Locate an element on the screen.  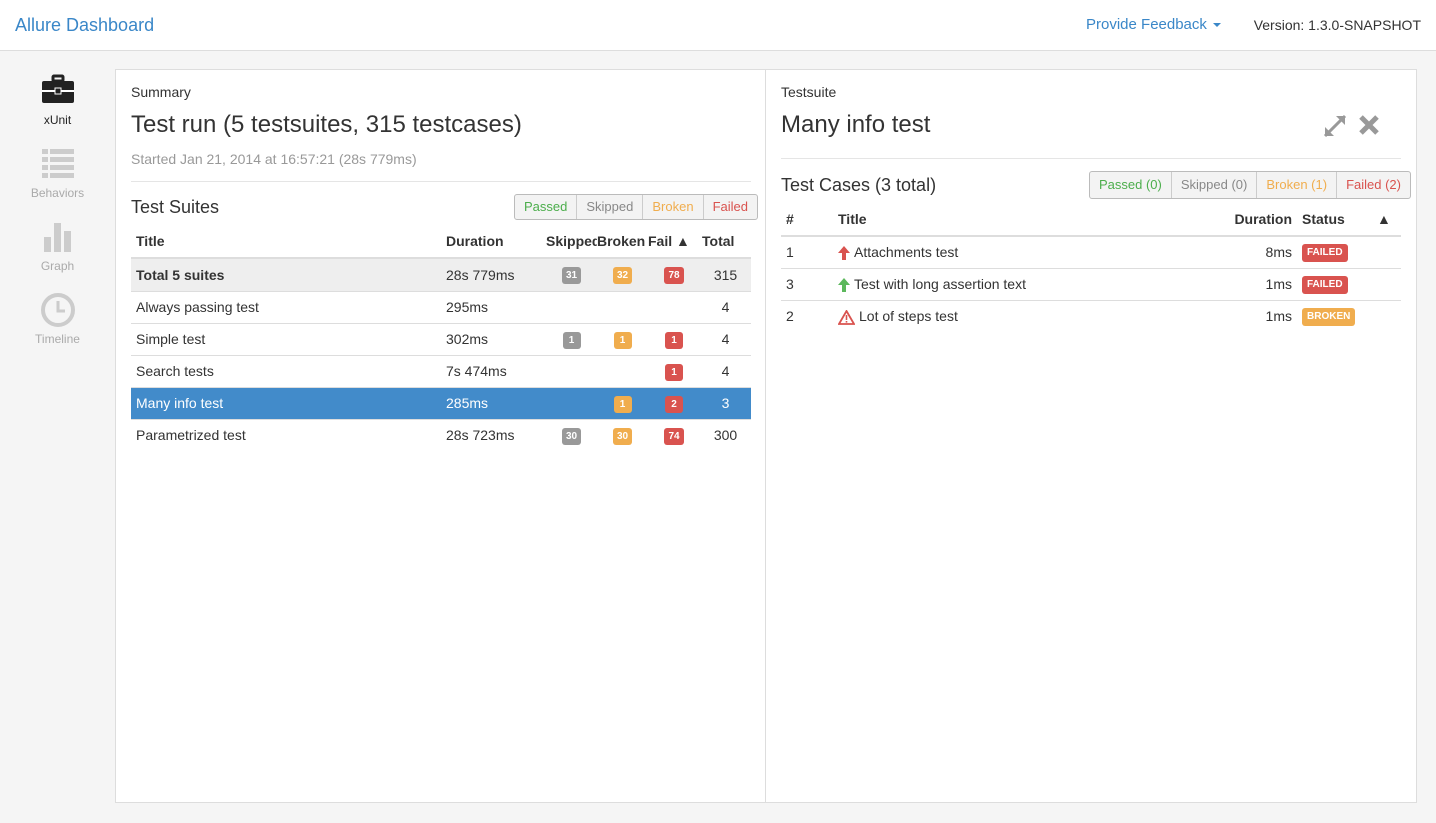
table-row-total: Total 5 suites 28s 779ms 31 32 78 315 is located at coordinates (441, 274).